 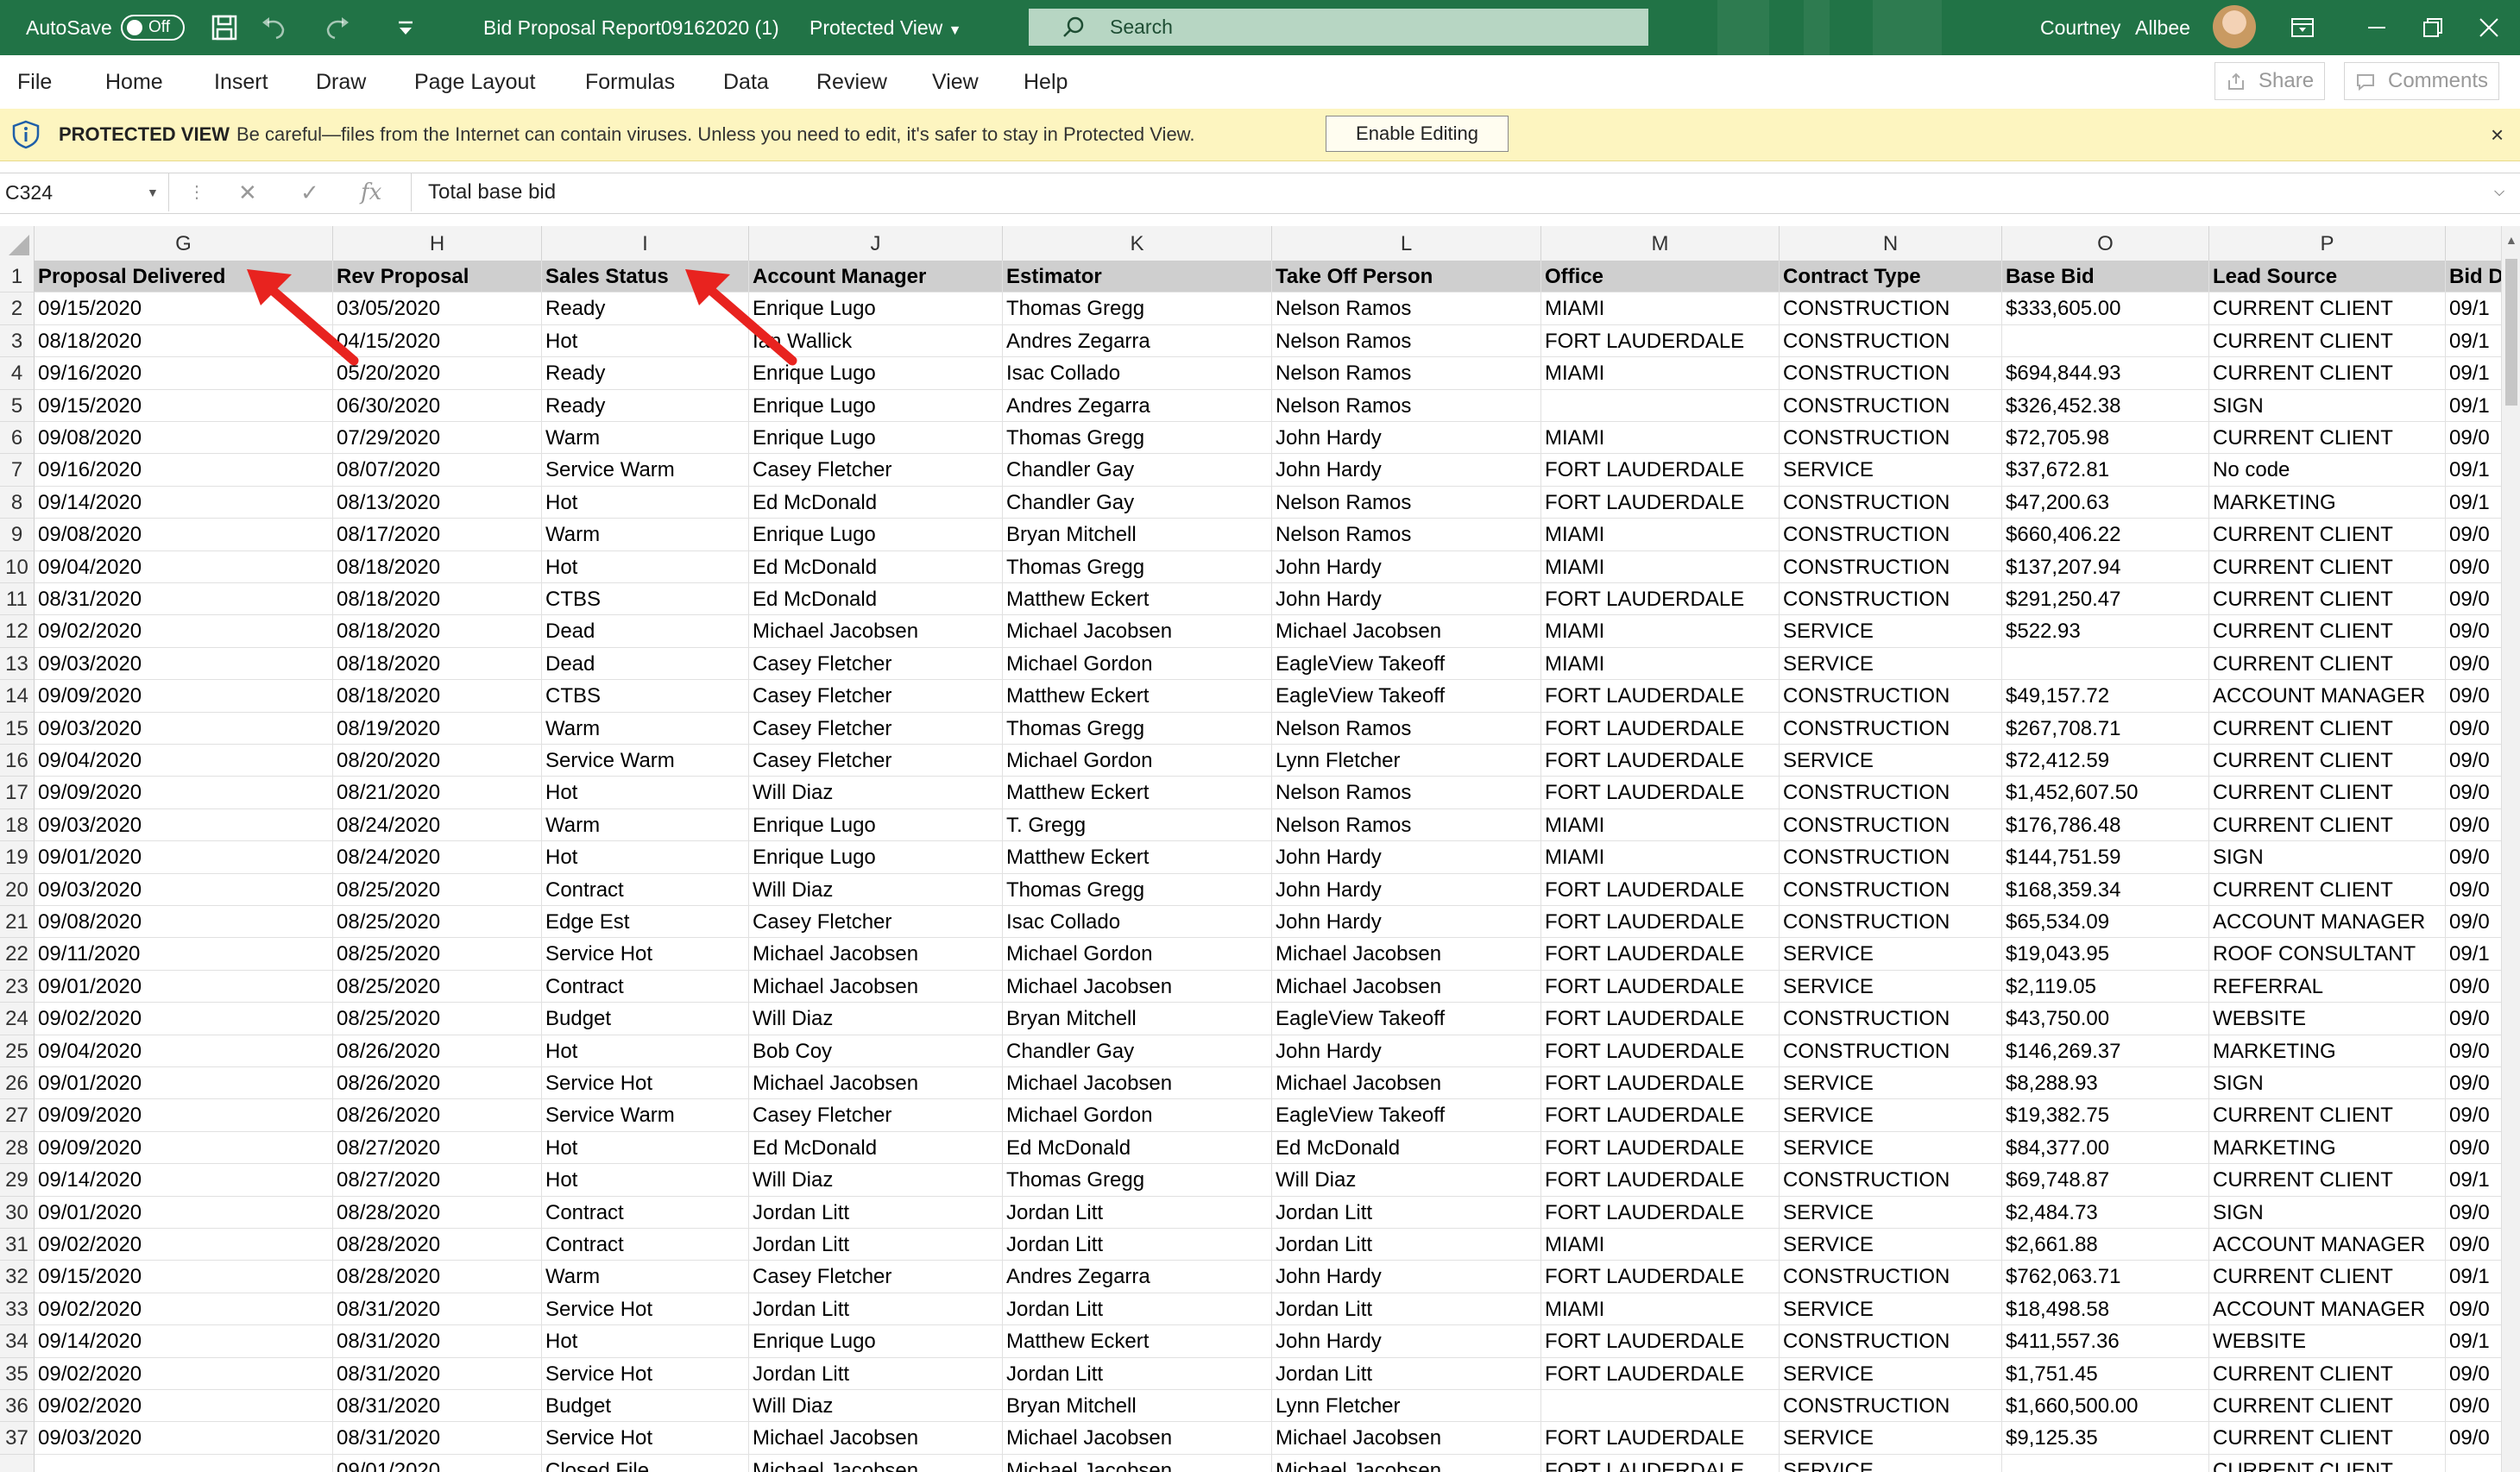 What do you see at coordinates (2328, 470) in the screenshot?
I see `table-cell: No code` at bounding box center [2328, 470].